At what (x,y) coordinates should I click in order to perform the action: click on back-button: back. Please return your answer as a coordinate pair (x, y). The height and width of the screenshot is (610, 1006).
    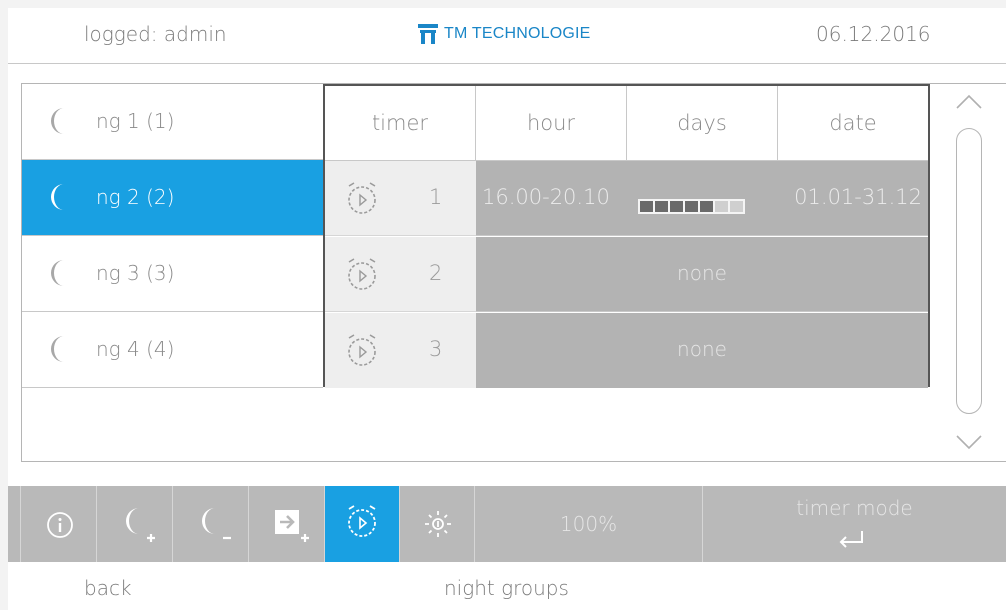
    Looking at the image, I should click on (108, 588).